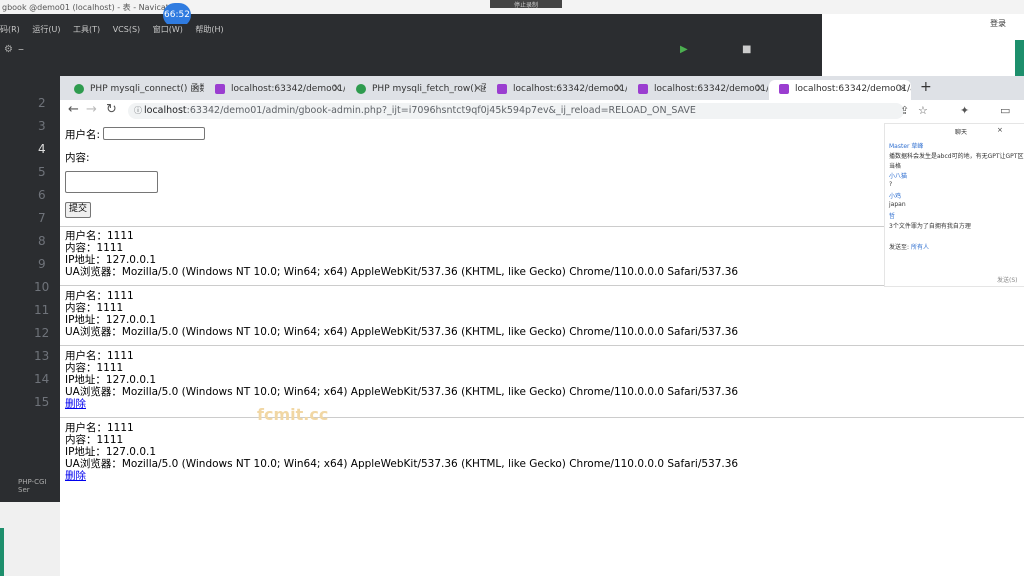  What do you see at coordinates (30, 282) in the screenshot?
I see `line-number-gutter: 2 3 4 5 6 7 8 9 10 11 12 13 14 15` at bounding box center [30, 282].